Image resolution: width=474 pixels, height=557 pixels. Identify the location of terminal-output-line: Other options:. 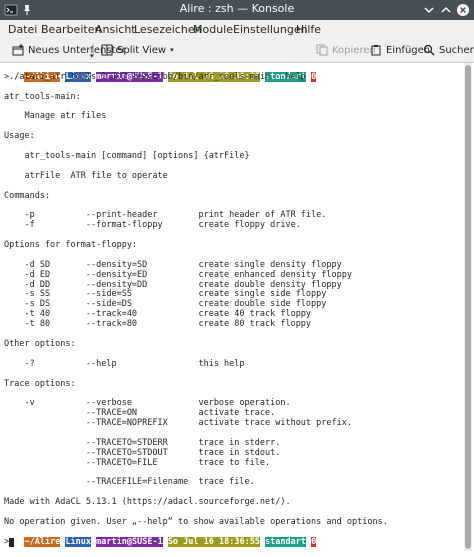
(40, 343).